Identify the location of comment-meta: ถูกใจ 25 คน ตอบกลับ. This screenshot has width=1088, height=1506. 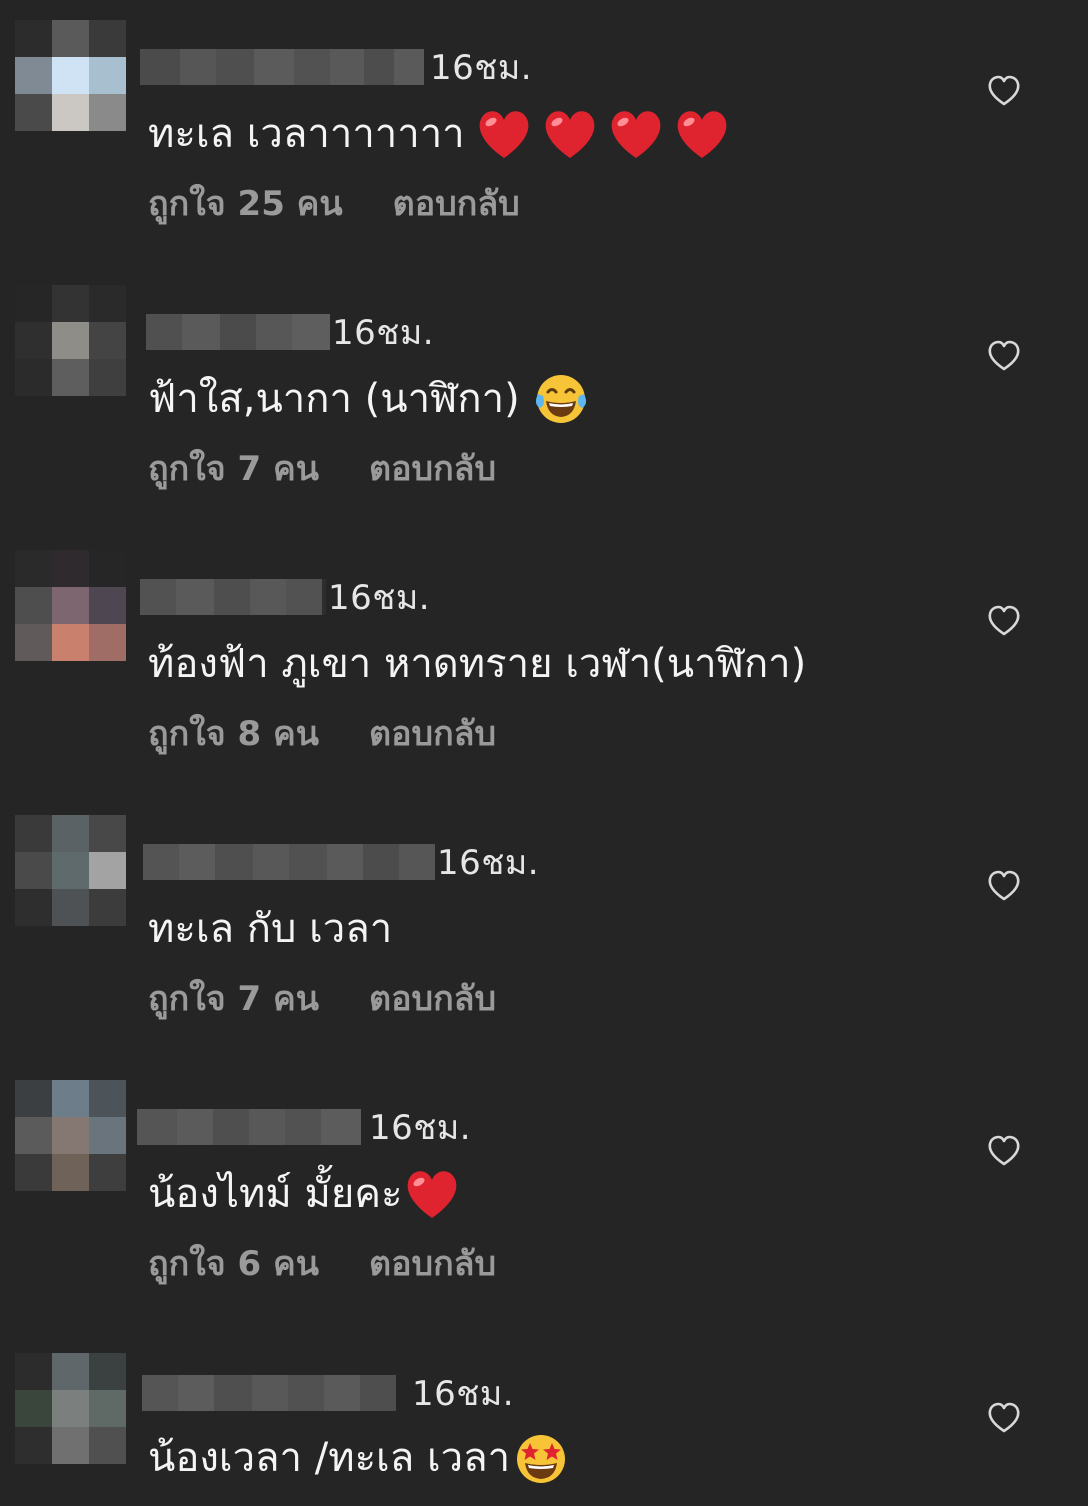
(334, 203).